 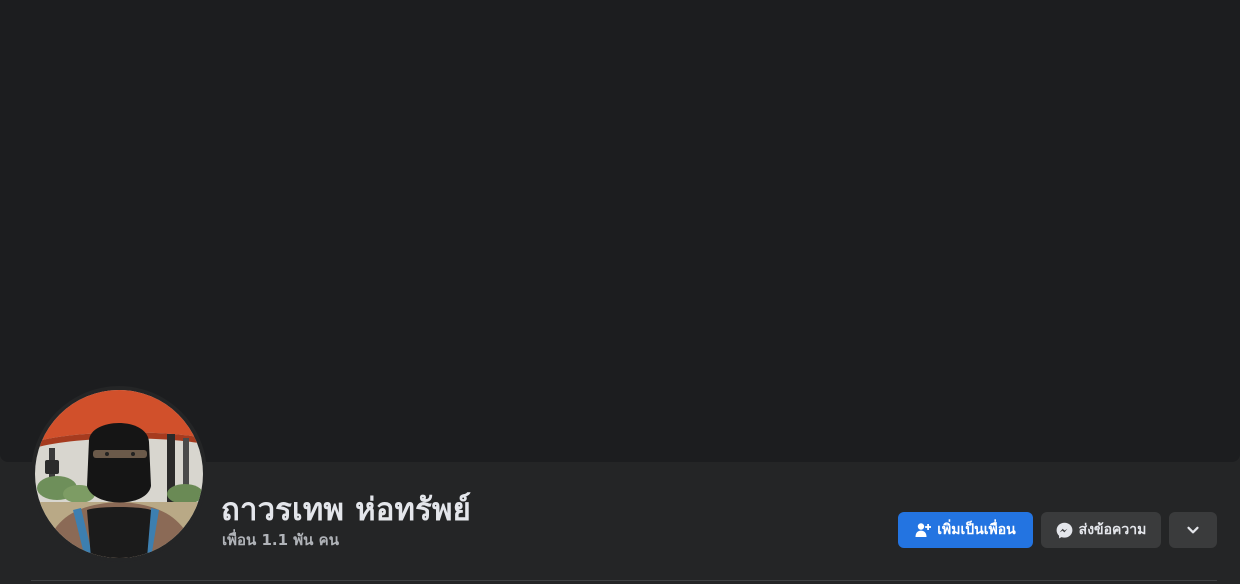 I want to click on send-message-label: ส่งข้อความ, so click(x=1112, y=530).